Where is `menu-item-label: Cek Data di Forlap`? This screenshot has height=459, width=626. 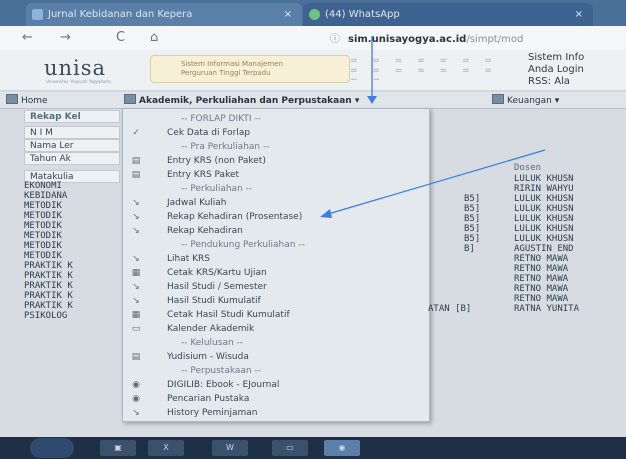 menu-item-label: Cek Data di Forlap is located at coordinates (209, 133).